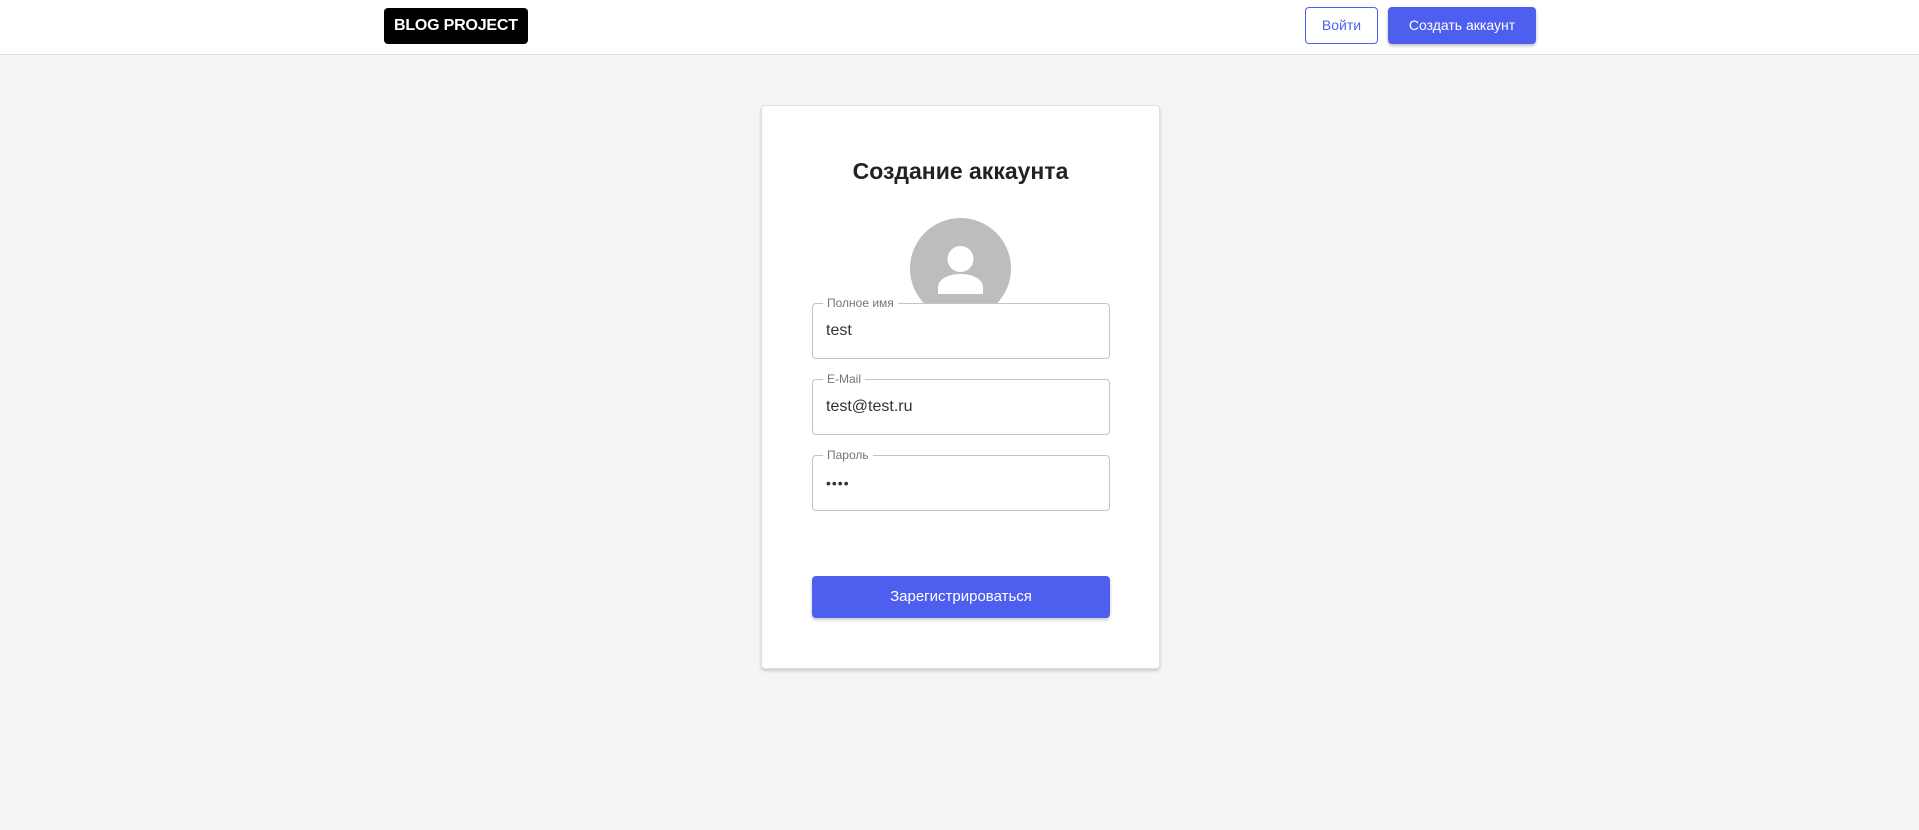 This screenshot has height=830, width=1919. I want to click on full-name-label: Полное имя, so click(860, 303).